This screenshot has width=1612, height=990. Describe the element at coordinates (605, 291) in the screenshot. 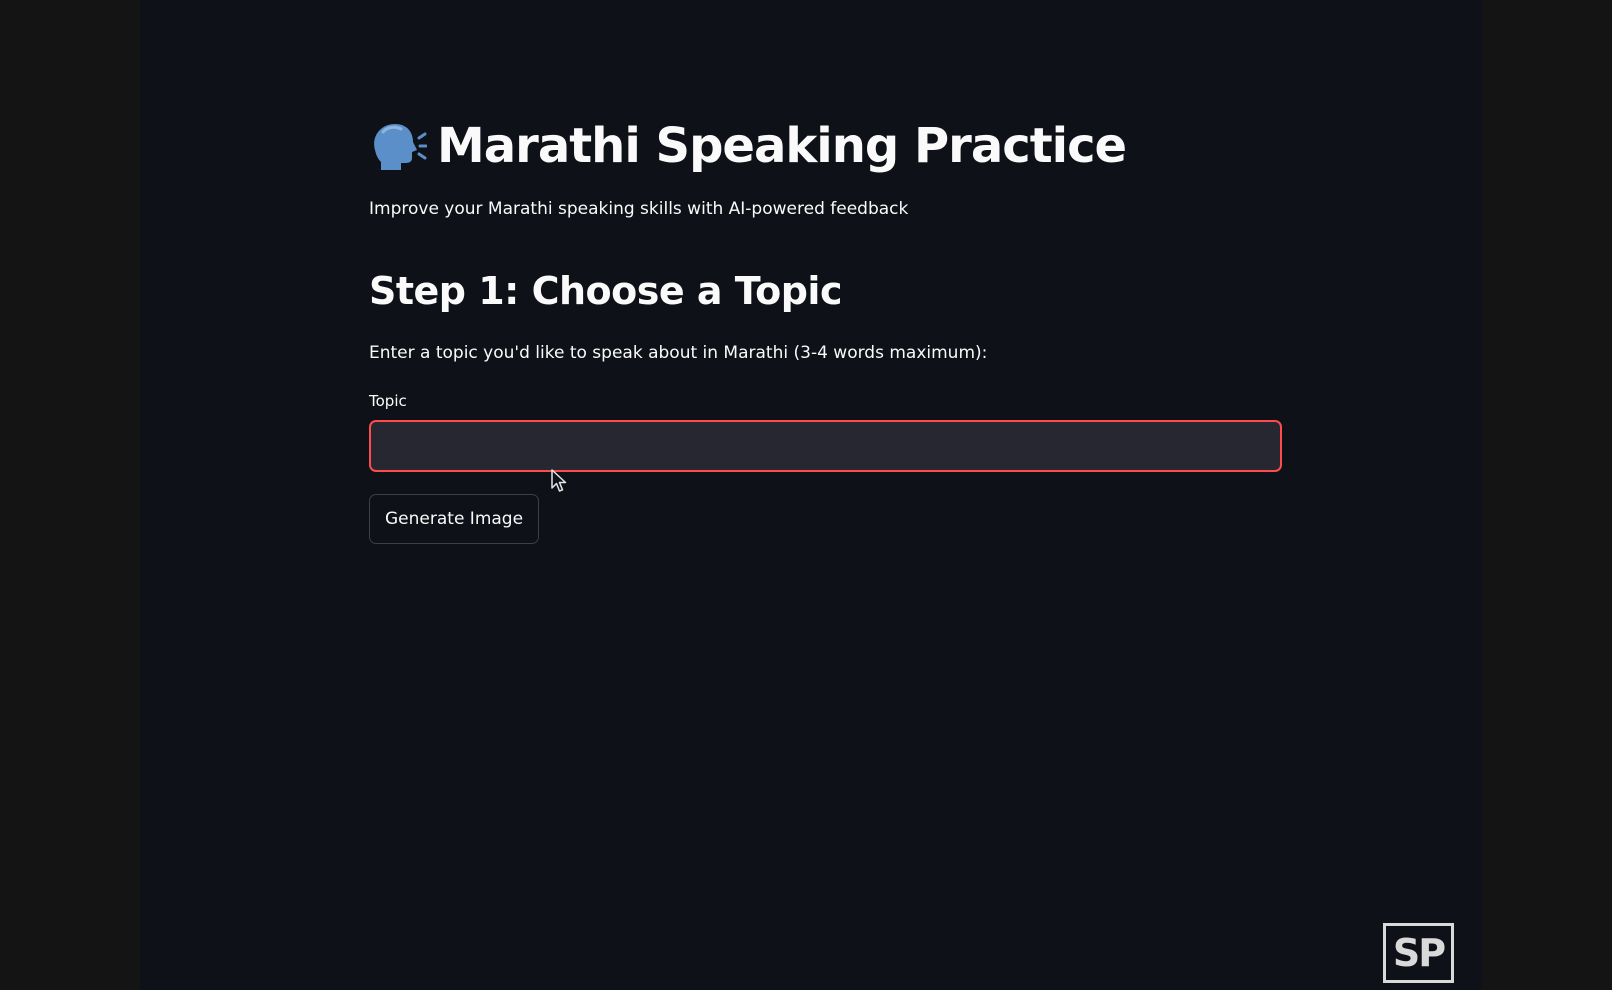

I see `step-heading: Step 1: Choose a Topic` at that location.